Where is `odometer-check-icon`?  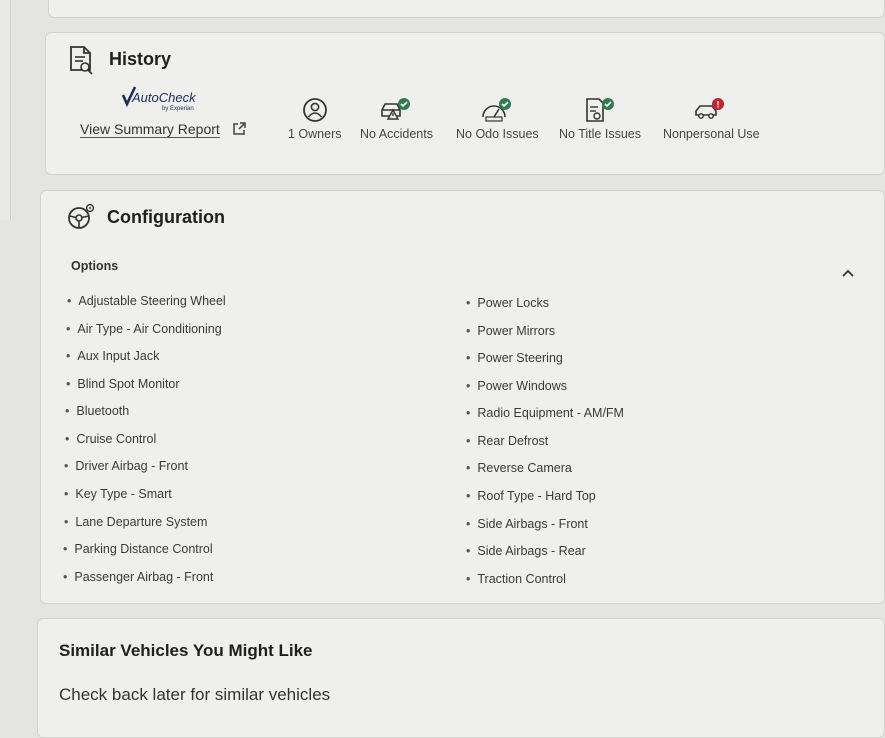
odometer-check-icon is located at coordinates (497, 110).